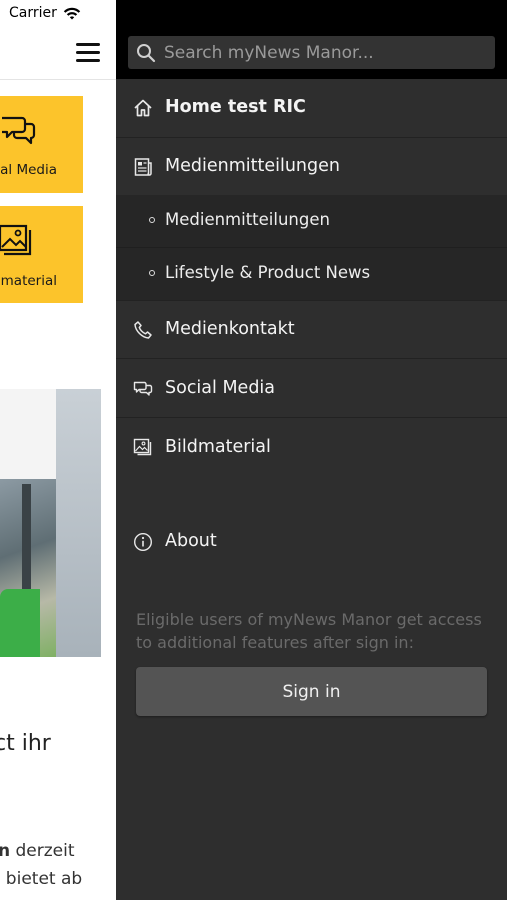 The image size is (507, 900). I want to click on nav-item-social-media: Social Media, so click(311, 388).